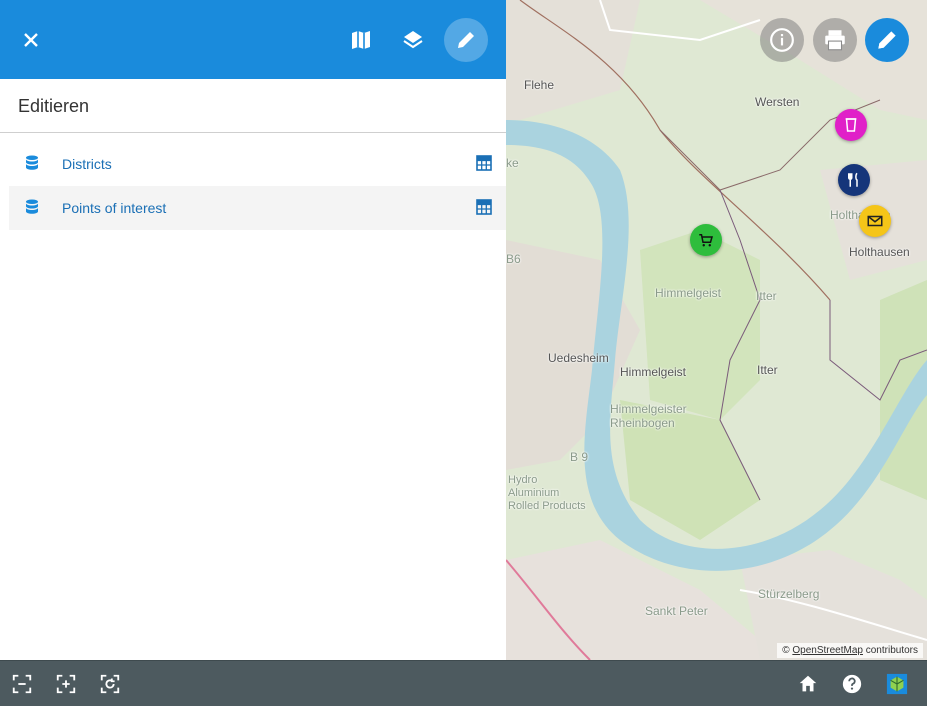 This screenshot has width=927, height=706. I want to click on edit-button, so click(887, 40).